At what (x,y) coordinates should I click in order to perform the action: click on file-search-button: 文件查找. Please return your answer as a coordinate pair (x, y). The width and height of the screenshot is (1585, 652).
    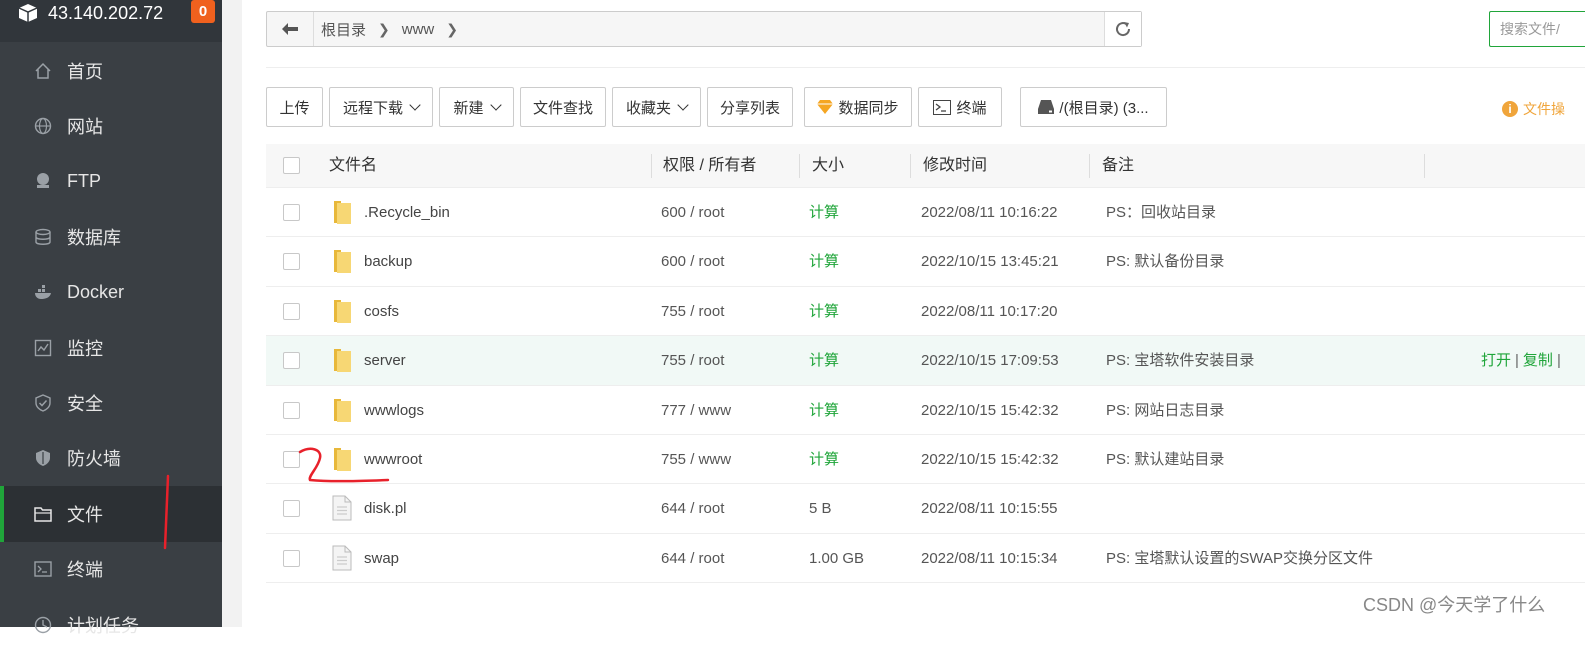
    Looking at the image, I should click on (563, 107).